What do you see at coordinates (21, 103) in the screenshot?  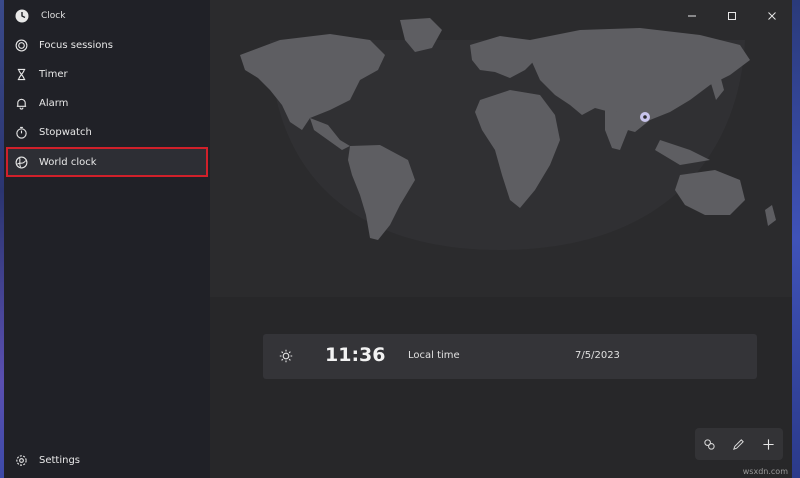 I see `bell-icon` at bounding box center [21, 103].